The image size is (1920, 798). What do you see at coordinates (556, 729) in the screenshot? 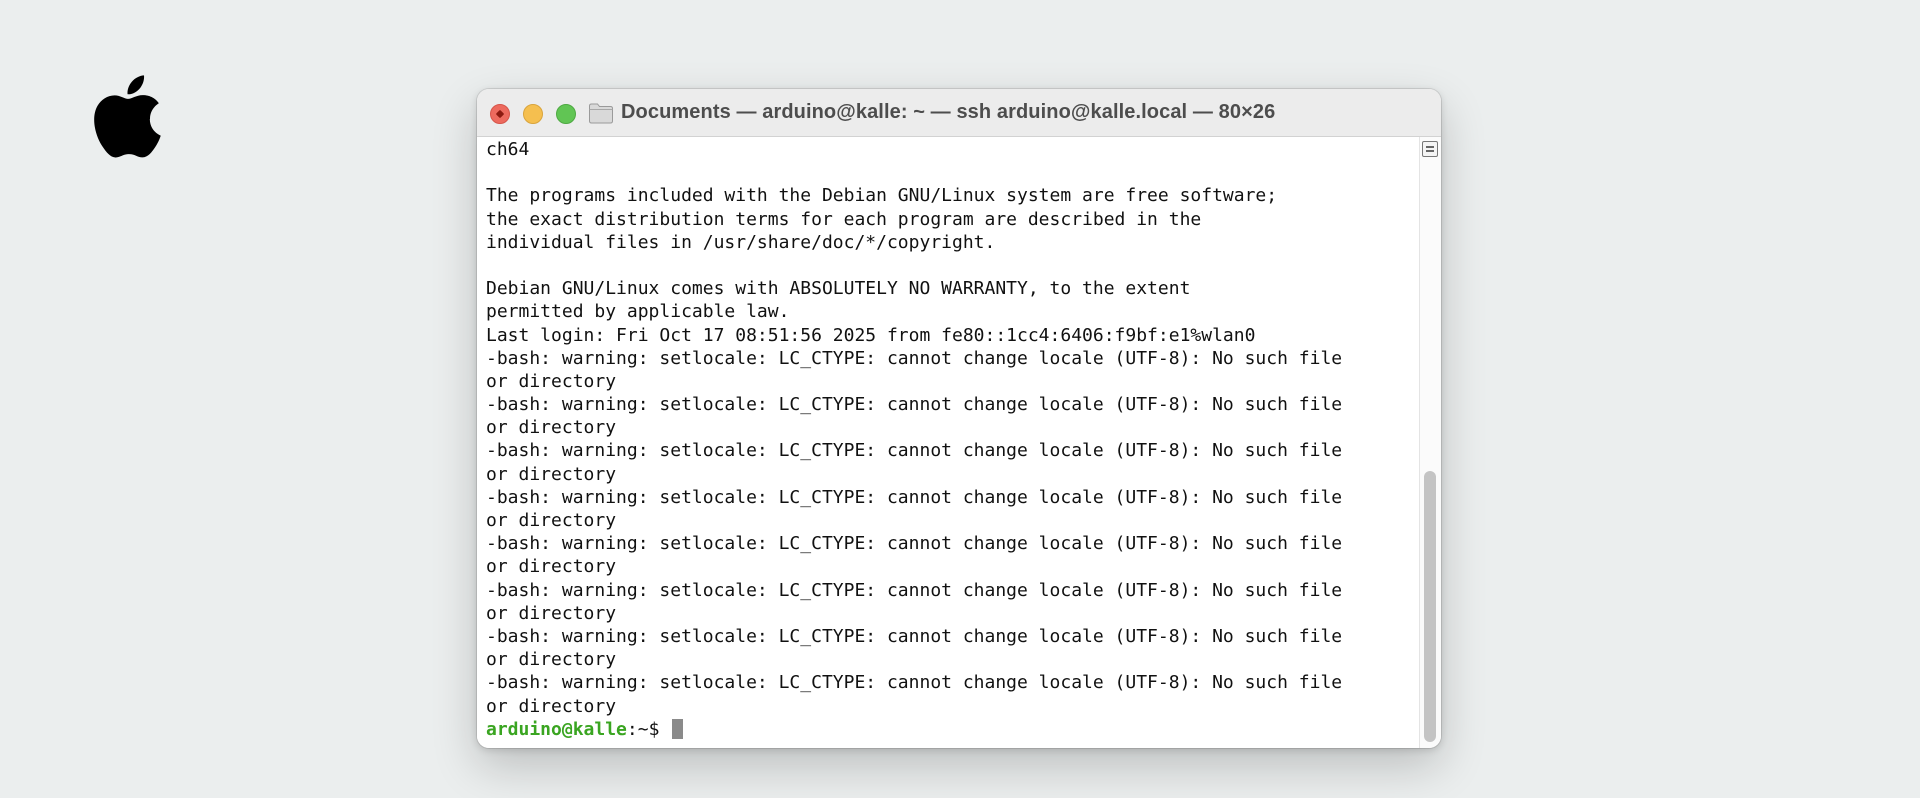
I see `prompt-user-host: arduino@kalle` at bounding box center [556, 729].